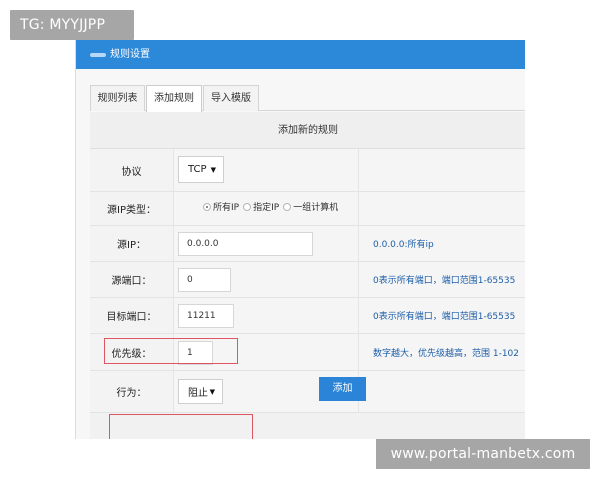 The height and width of the screenshot is (480, 600). I want to click on protocol-select: TCP ▼, so click(201, 169).